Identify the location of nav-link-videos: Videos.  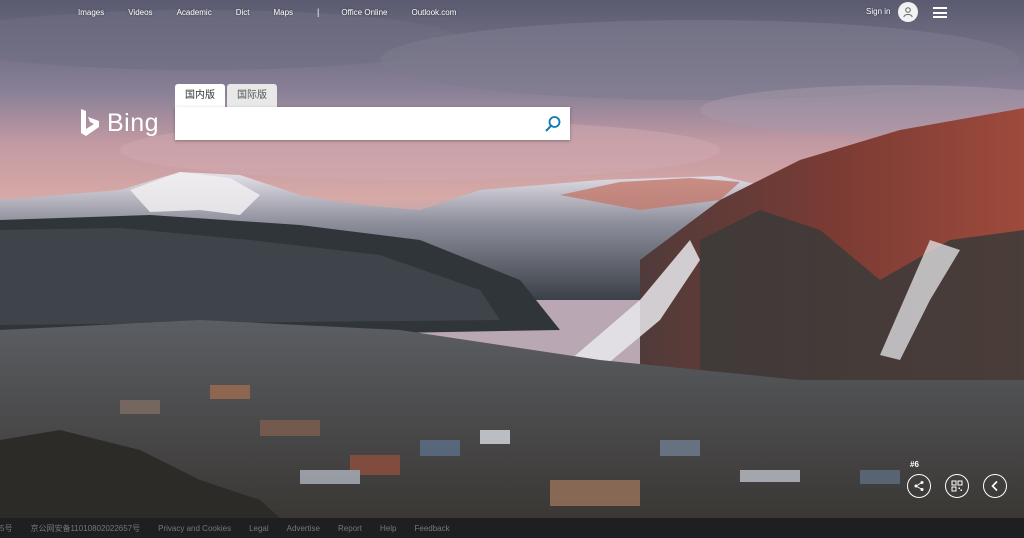
(140, 12).